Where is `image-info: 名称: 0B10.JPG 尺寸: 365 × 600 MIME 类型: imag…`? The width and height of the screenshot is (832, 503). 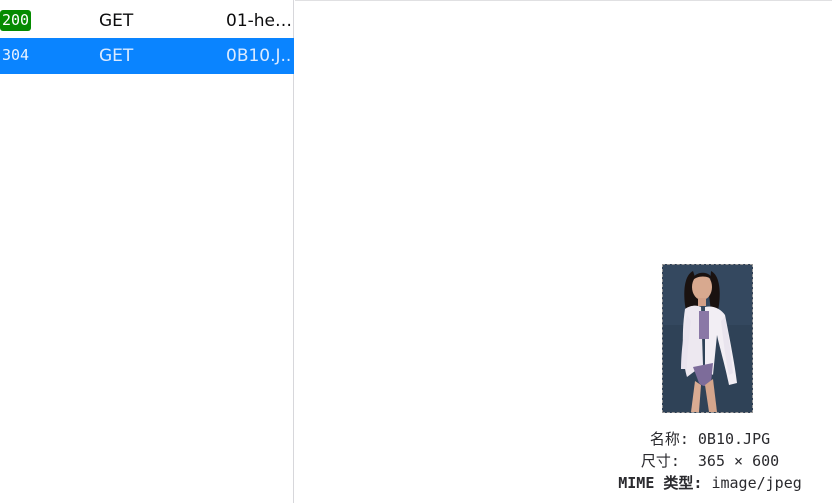 image-info: 名称: 0B10.JPG 尺寸: 365 × 600 MIME 类型: imag… is located at coordinates (696, 461).